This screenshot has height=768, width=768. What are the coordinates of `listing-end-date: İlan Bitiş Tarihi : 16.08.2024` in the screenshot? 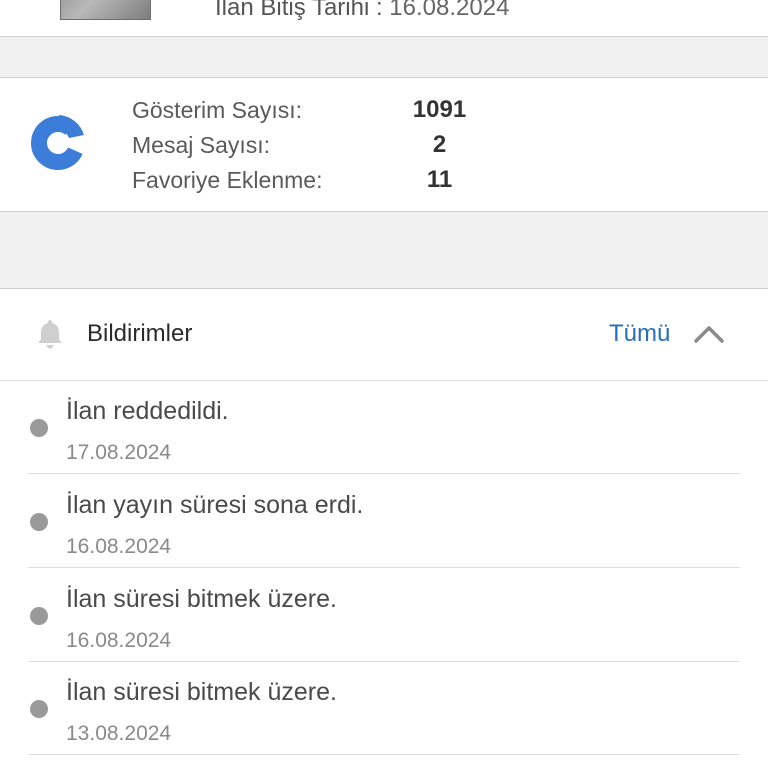 It's located at (362, 13).